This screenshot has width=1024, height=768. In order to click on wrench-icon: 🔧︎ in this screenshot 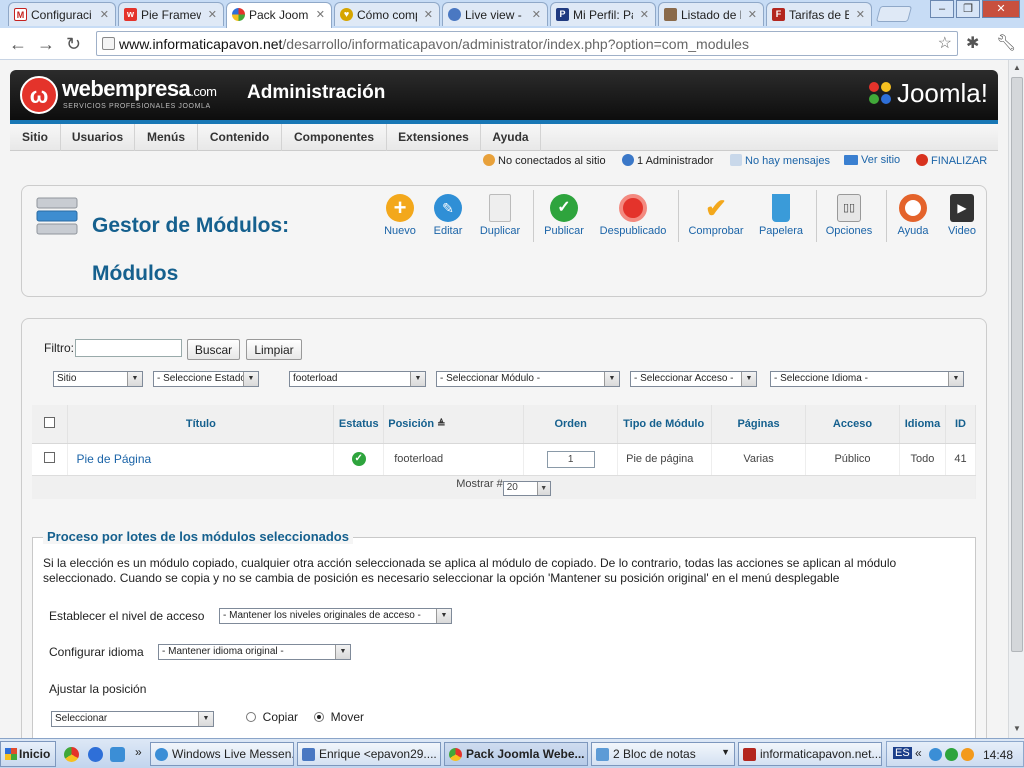, I will do `click(1006, 44)`.